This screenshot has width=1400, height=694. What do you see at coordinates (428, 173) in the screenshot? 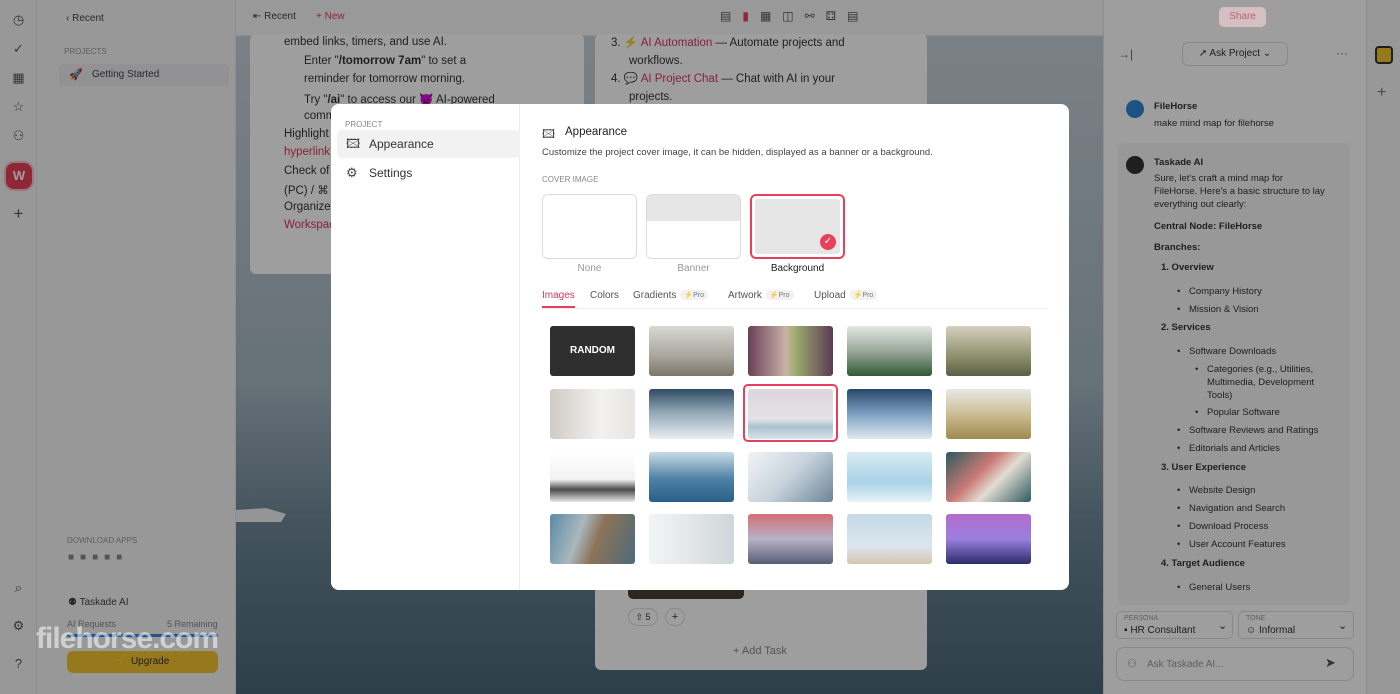
I see `nav-settings: ⚙ Settings` at bounding box center [428, 173].